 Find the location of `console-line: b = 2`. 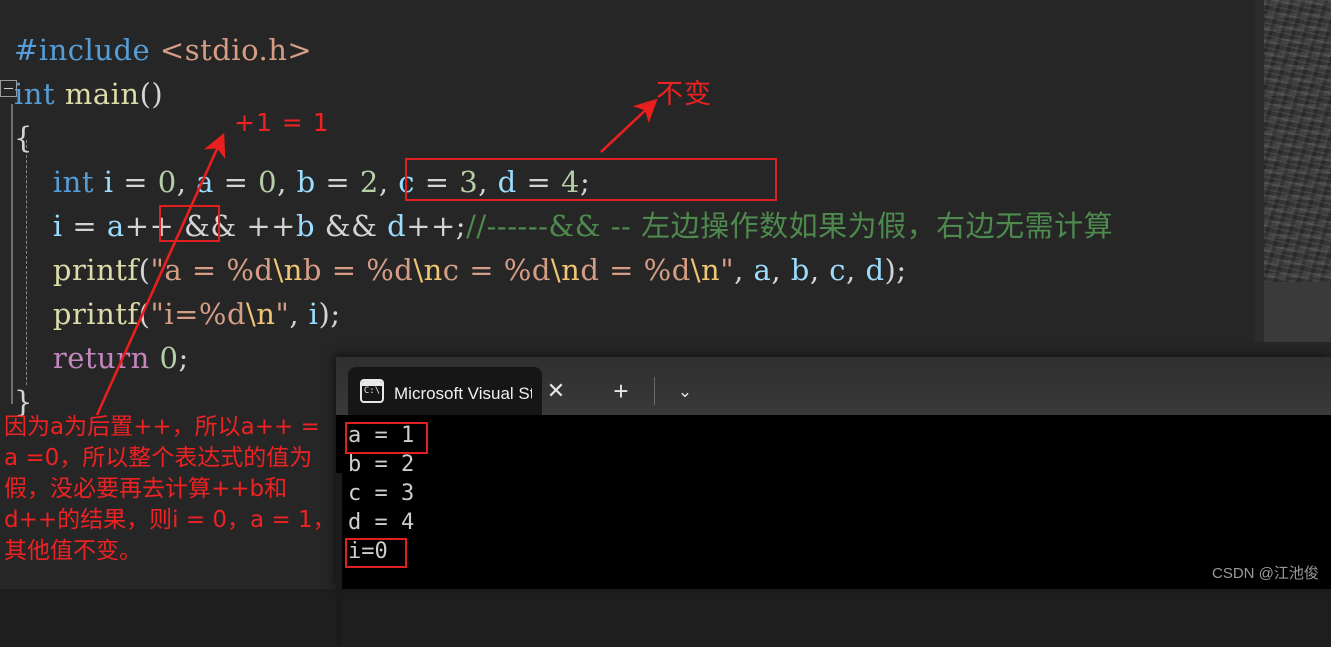

console-line: b = 2 is located at coordinates (381, 464).